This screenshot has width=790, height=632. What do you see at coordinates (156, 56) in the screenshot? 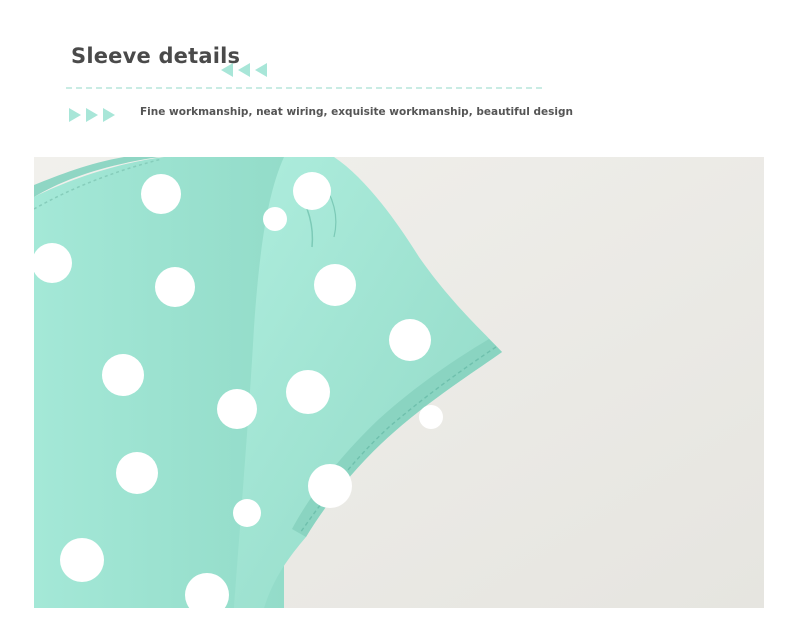
I see `section-title: Sleeve details` at bounding box center [156, 56].